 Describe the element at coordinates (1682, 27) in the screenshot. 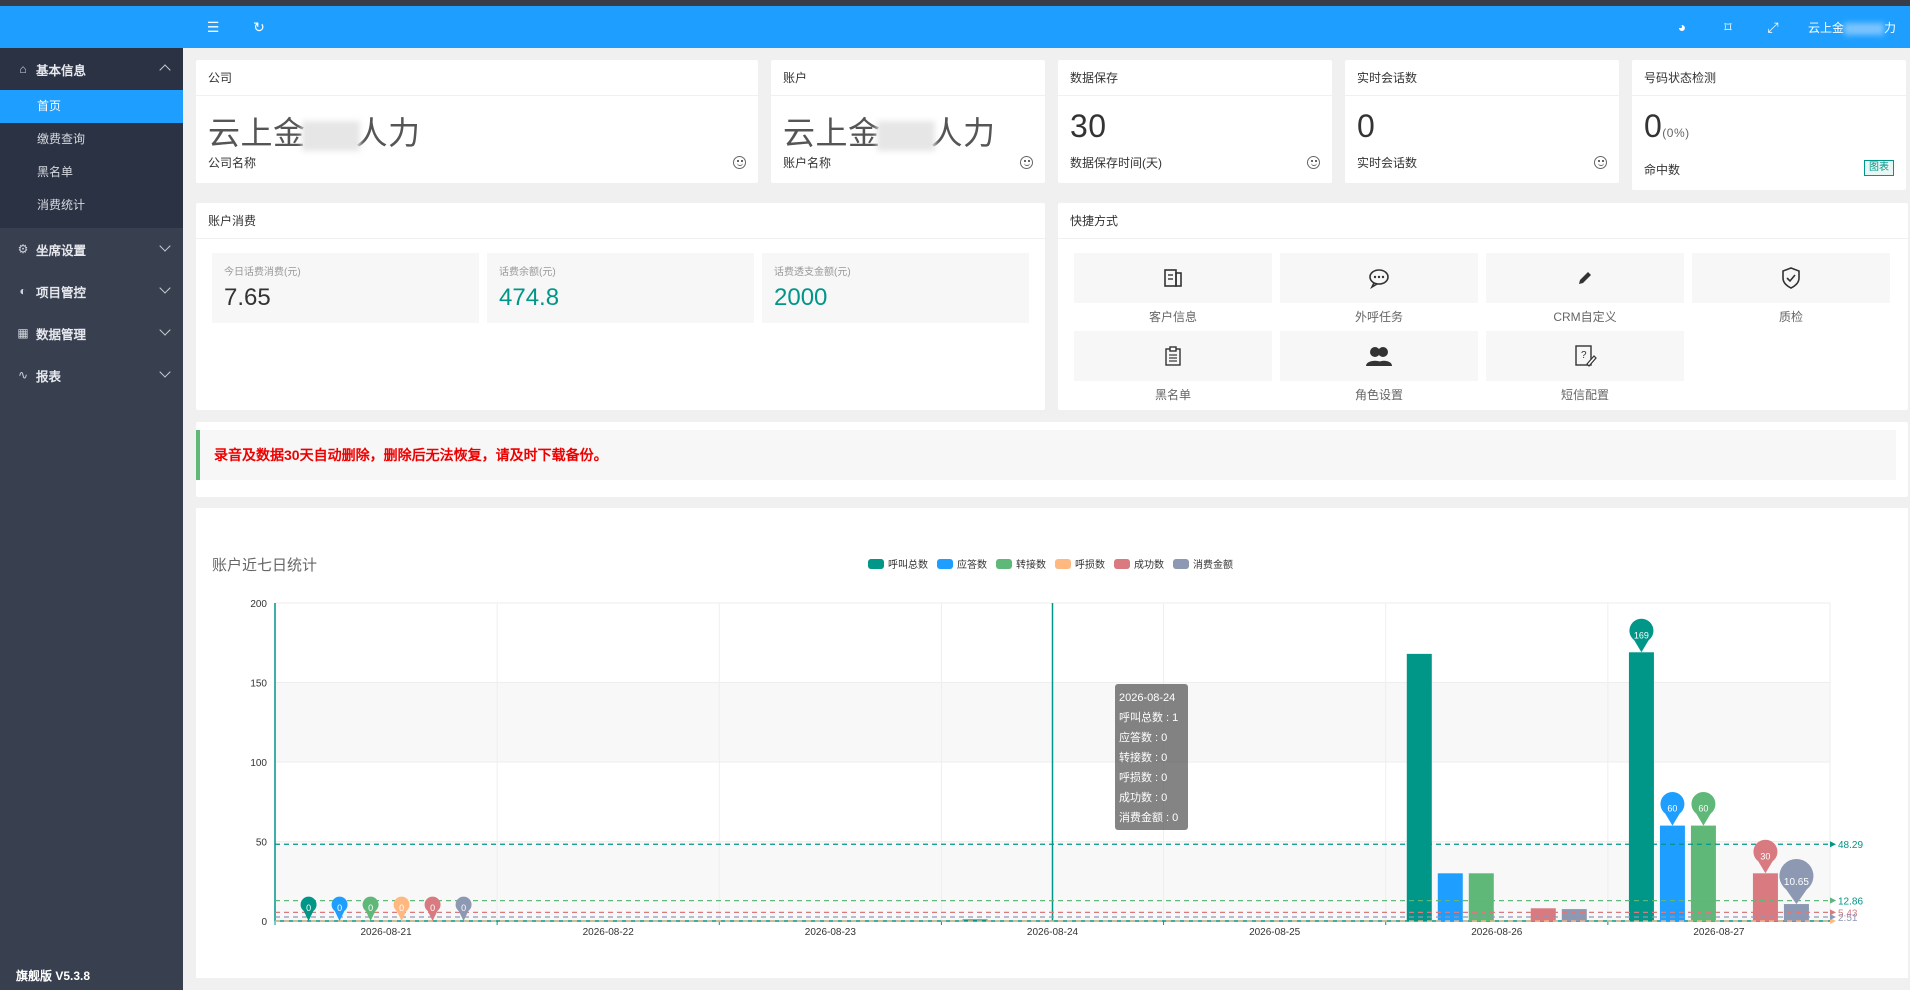

I see `theme-icon: ◕` at that location.